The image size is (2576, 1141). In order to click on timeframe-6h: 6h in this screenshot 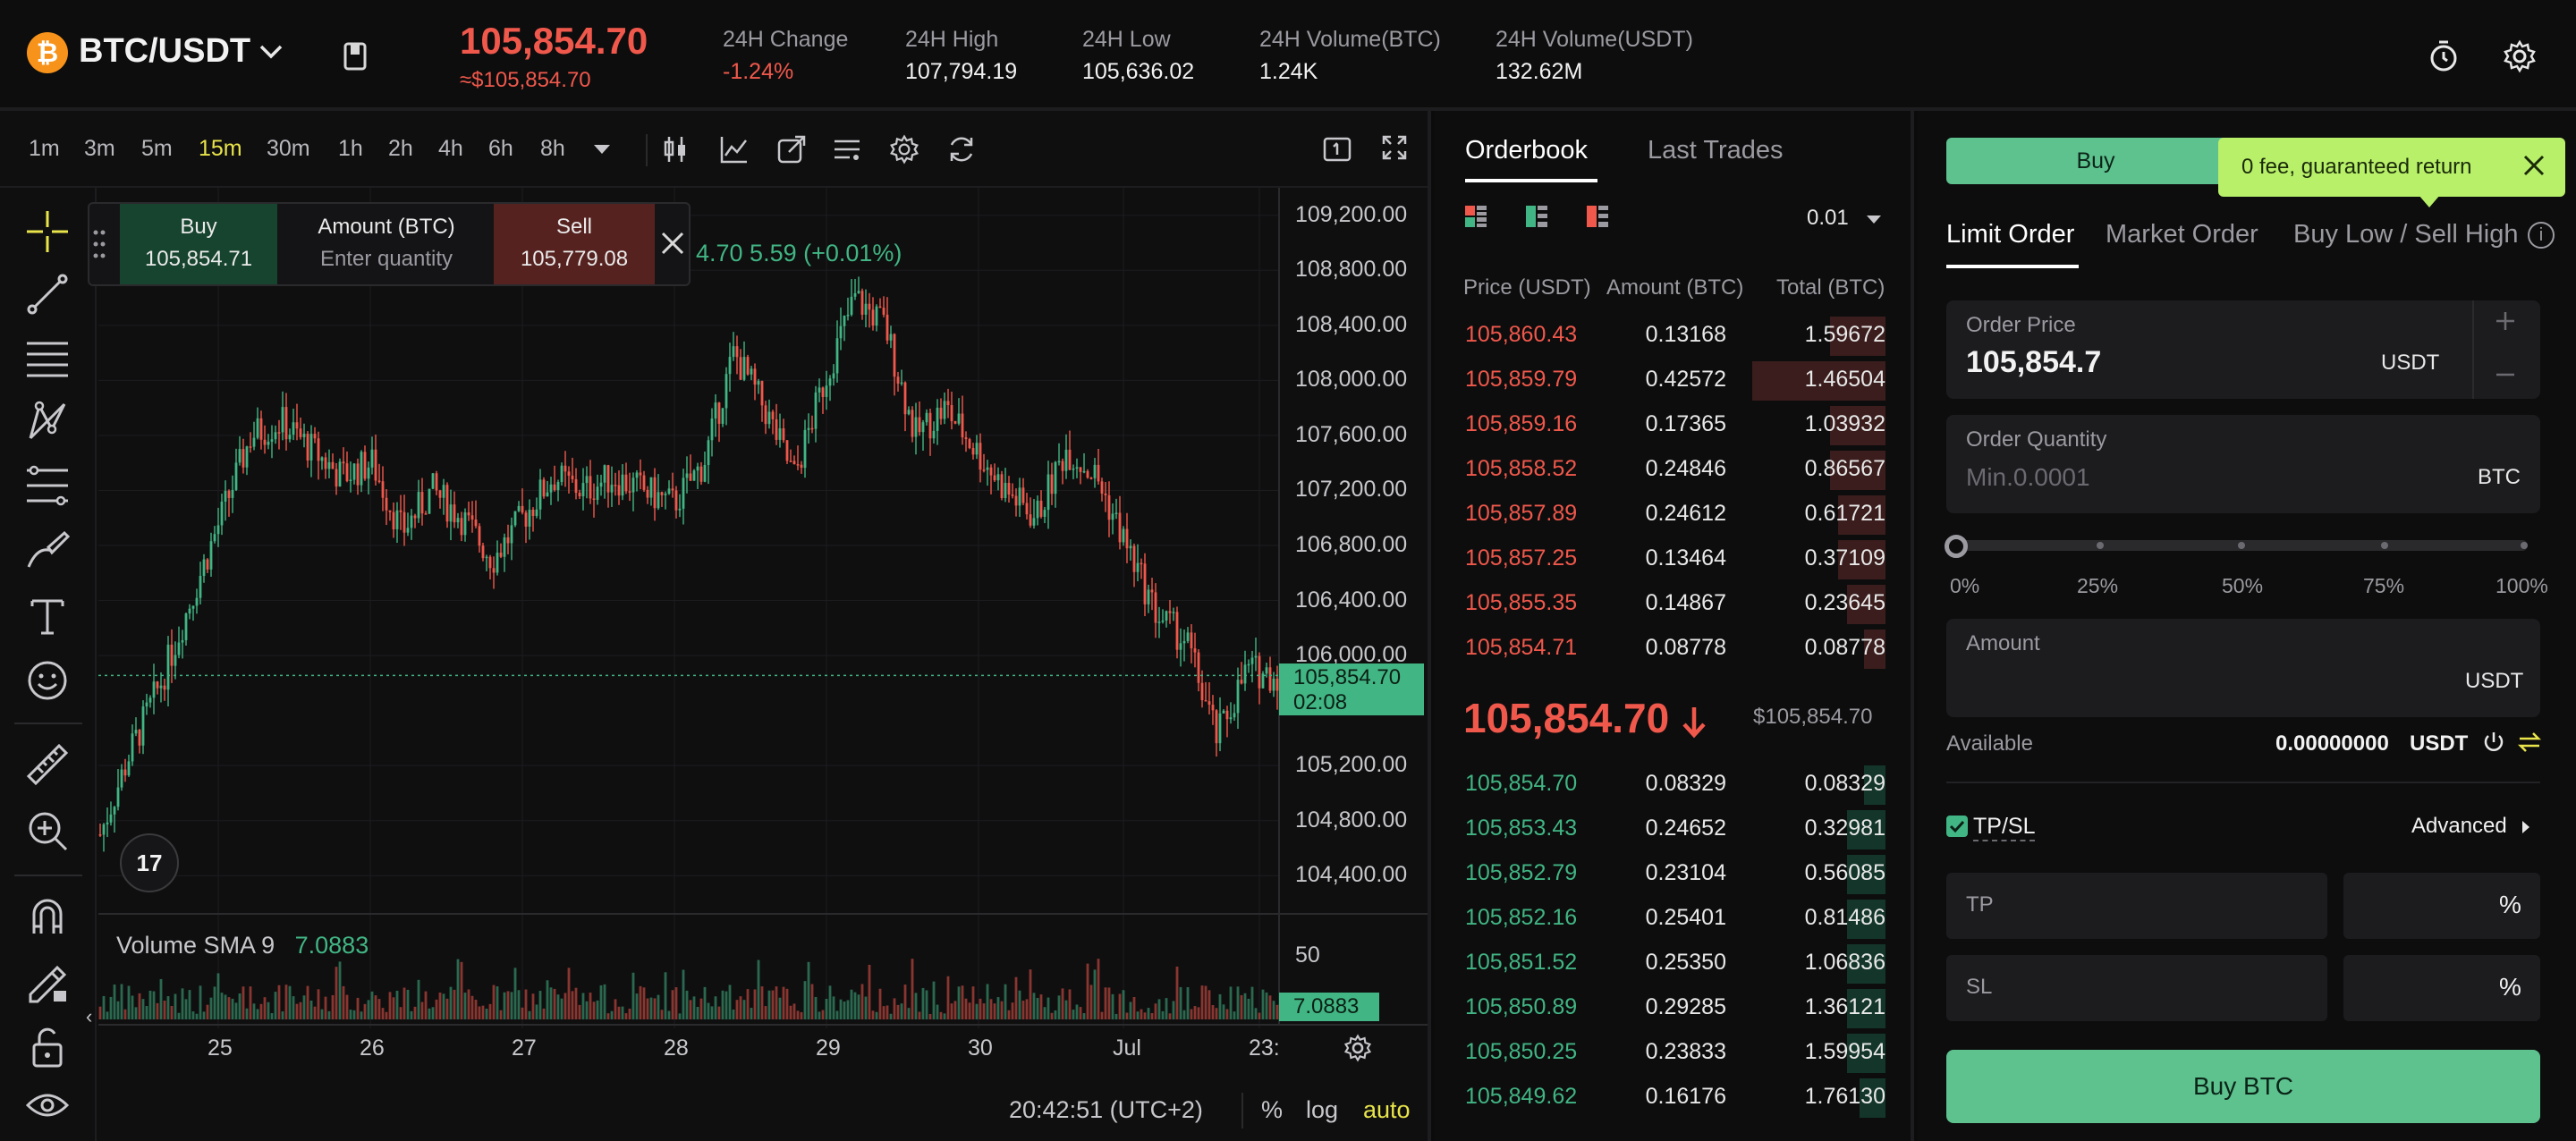, I will do `click(500, 149)`.